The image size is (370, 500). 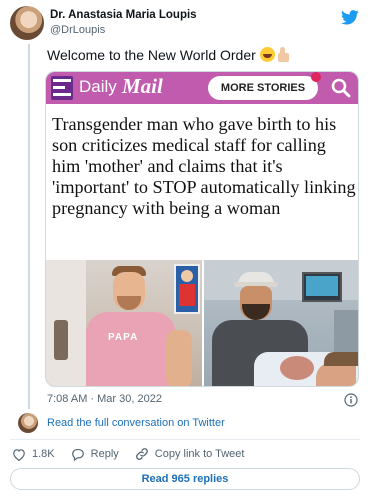 I want to click on twitter-bird-icon, so click(x=350, y=17).